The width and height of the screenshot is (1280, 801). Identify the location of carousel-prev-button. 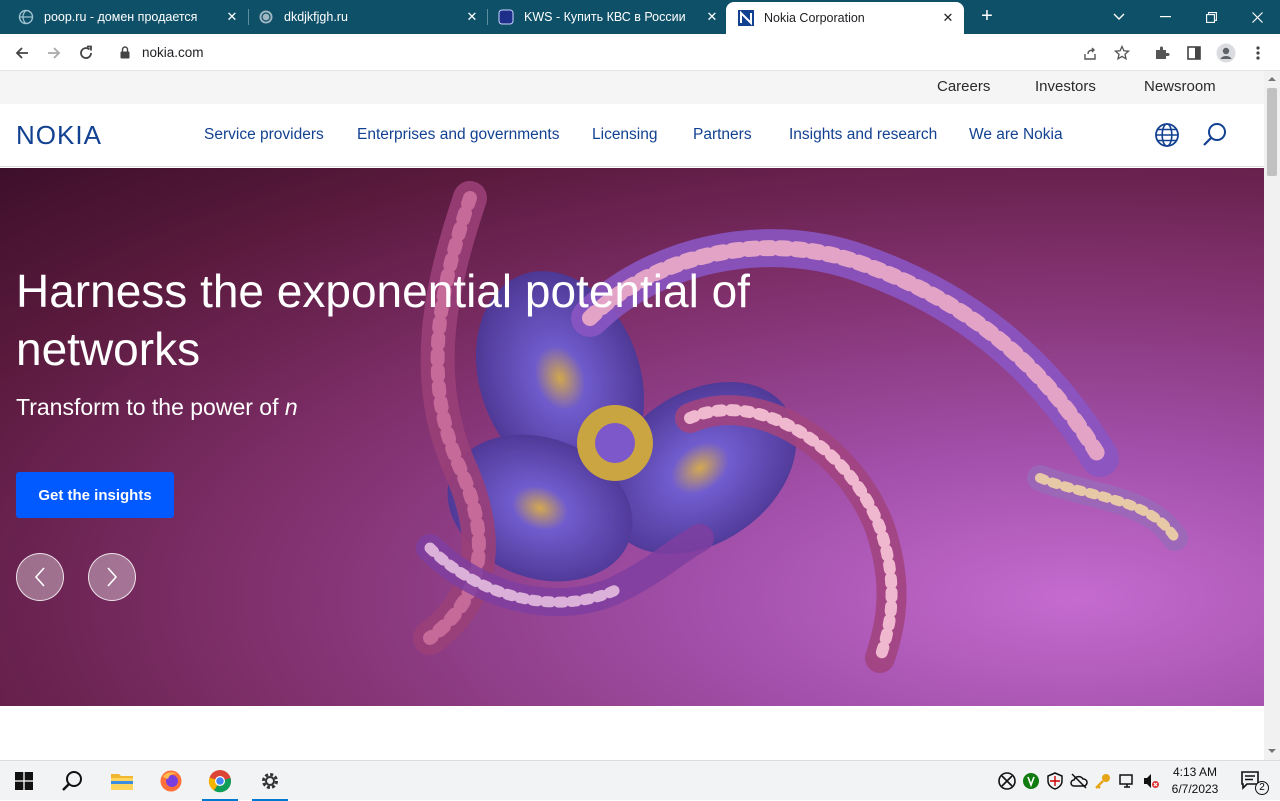
(40, 577).